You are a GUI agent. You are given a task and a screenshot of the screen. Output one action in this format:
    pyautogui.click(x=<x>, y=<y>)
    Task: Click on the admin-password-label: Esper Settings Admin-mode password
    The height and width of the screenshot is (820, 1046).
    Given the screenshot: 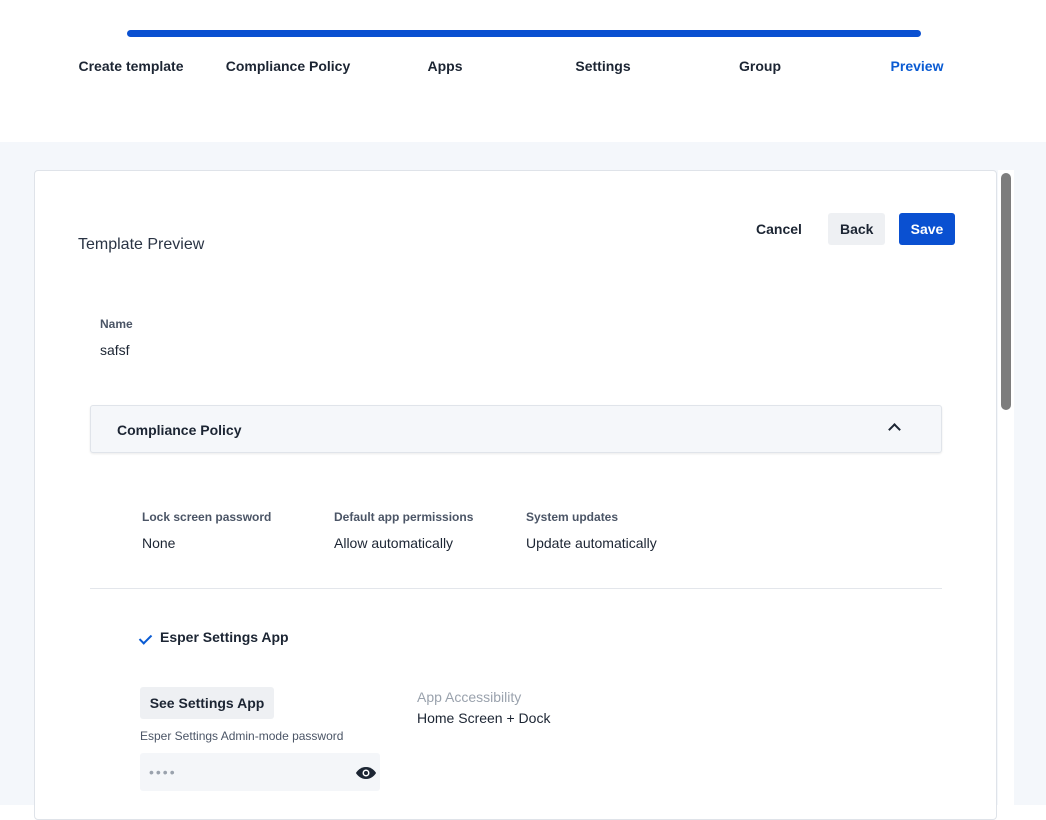 What is the action you would take?
    pyautogui.click(x=242, y=736)
    